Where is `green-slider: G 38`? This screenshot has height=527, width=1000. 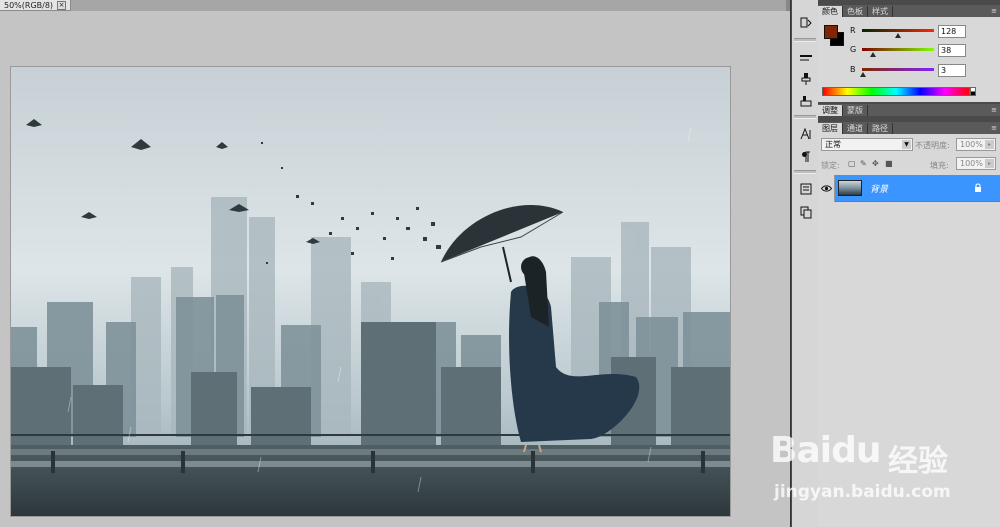 green-slider: G 38 is located at coordinates (925, 51).